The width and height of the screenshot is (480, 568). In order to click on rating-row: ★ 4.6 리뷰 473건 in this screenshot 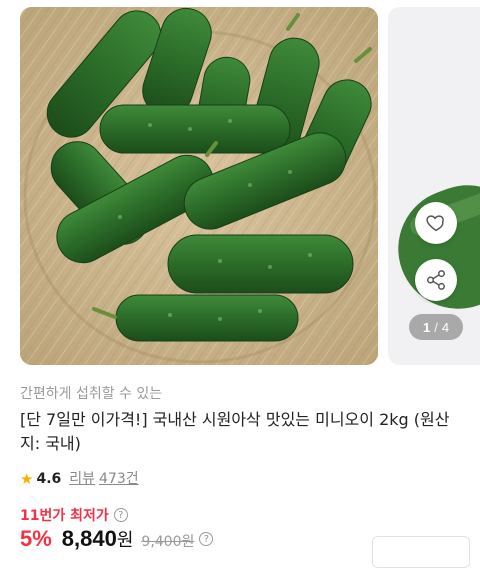, I will do `click(245, 479)`.